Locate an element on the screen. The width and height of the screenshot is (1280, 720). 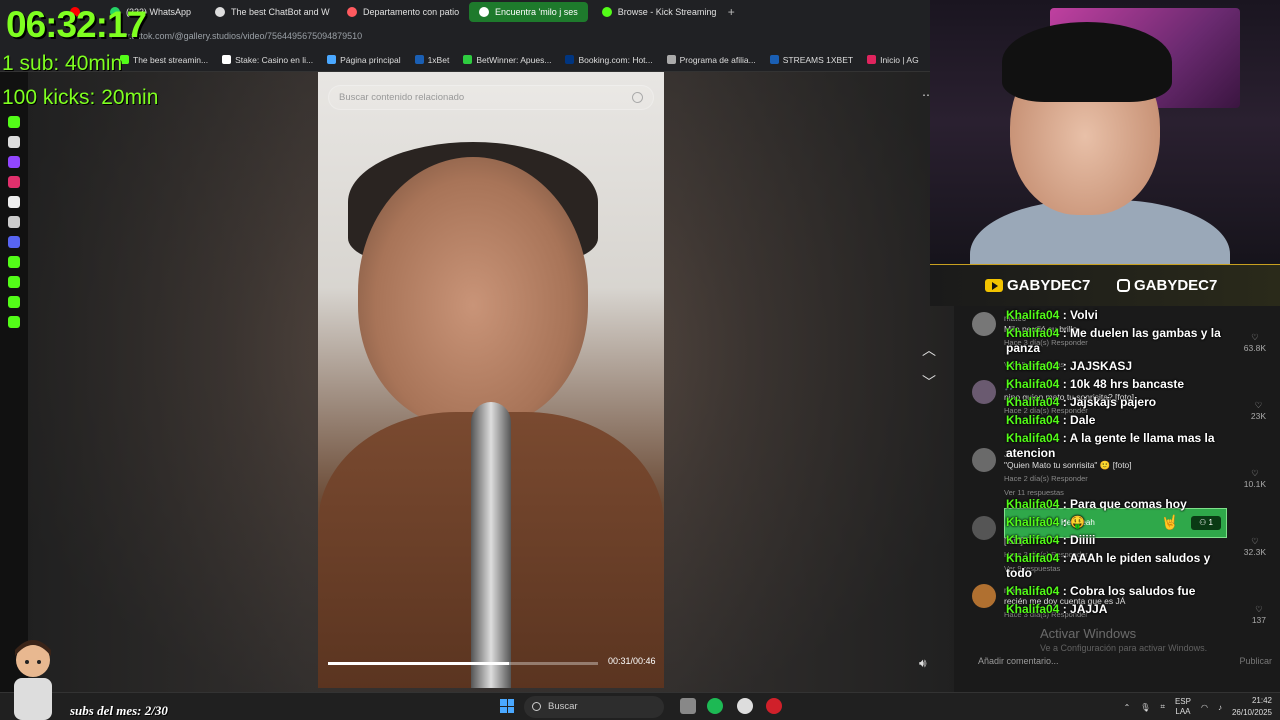
chat-text: Dale is located at coordinates (1083, 420).